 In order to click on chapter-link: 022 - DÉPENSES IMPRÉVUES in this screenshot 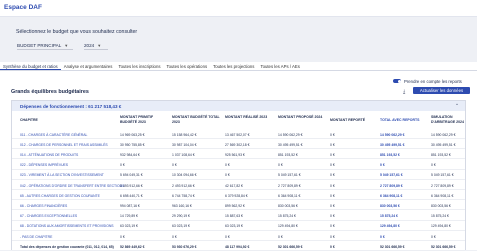, I will do `click(44, 165)`.